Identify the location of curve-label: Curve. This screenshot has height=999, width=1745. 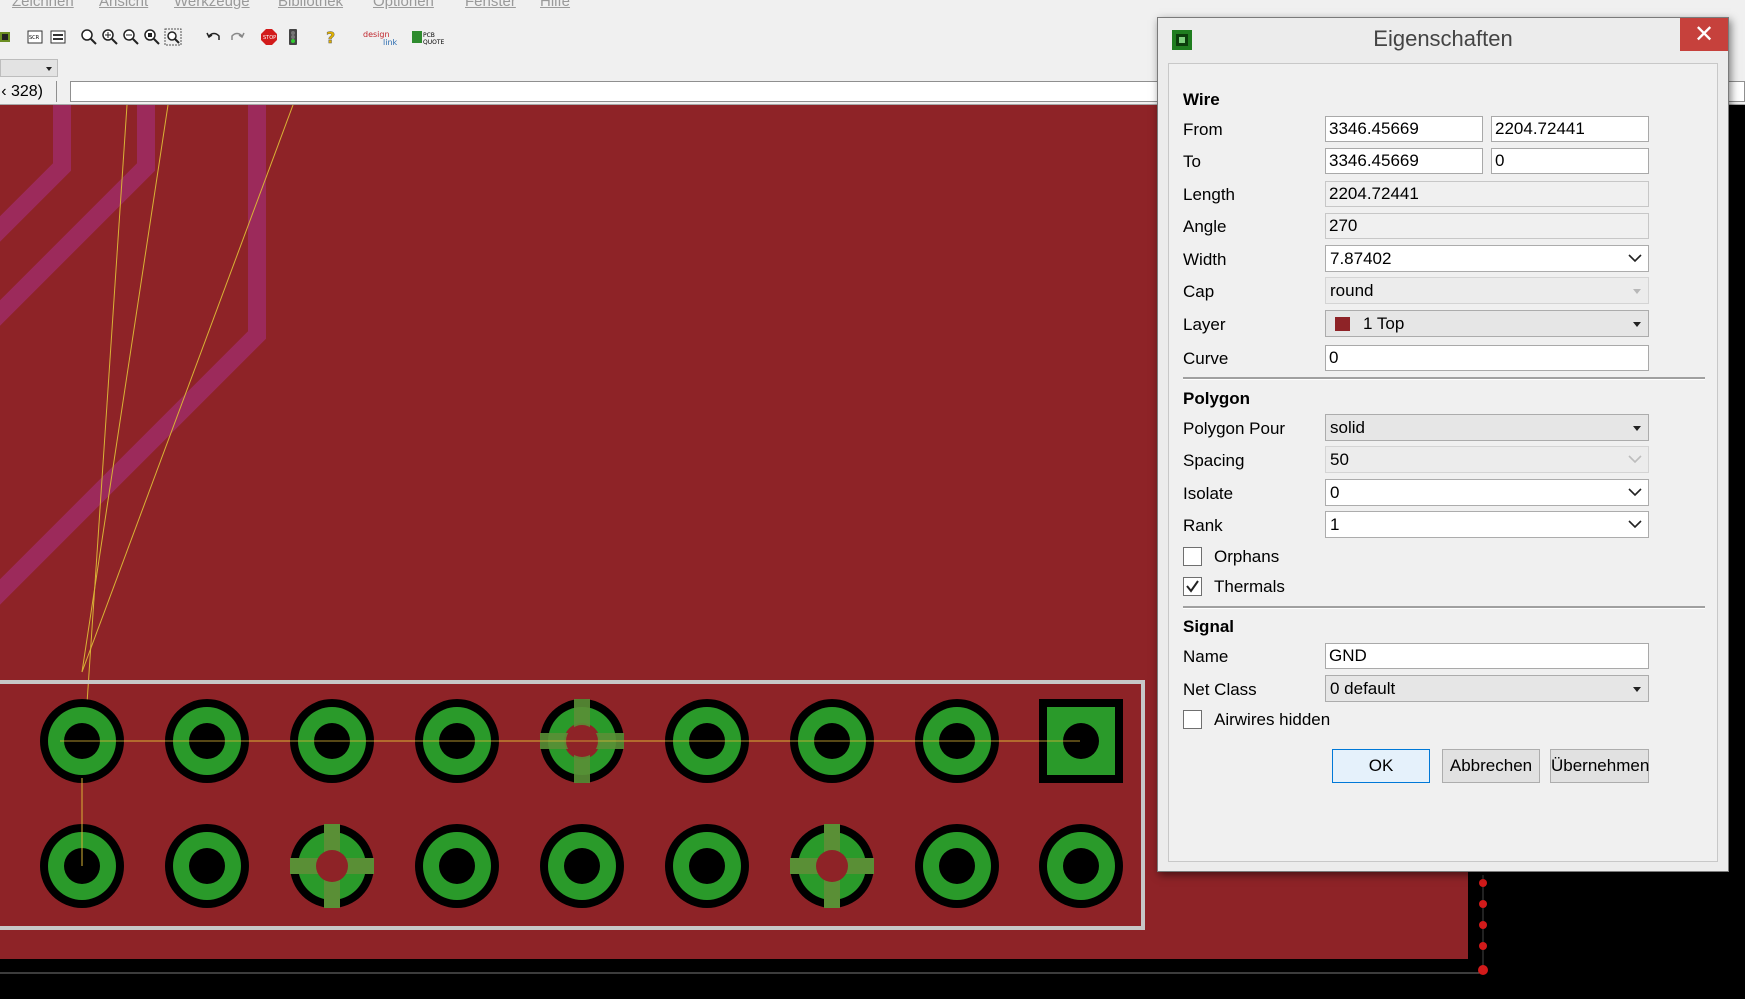
(1206, 358).